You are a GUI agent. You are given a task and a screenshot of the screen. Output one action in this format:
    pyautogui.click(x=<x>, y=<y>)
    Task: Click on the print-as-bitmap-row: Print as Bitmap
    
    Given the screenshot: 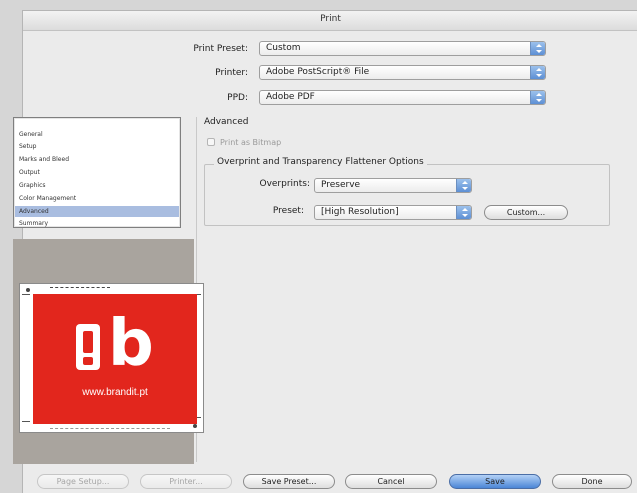 What is the action you would take?
    pyautogui.click(x=244, y=142)
    